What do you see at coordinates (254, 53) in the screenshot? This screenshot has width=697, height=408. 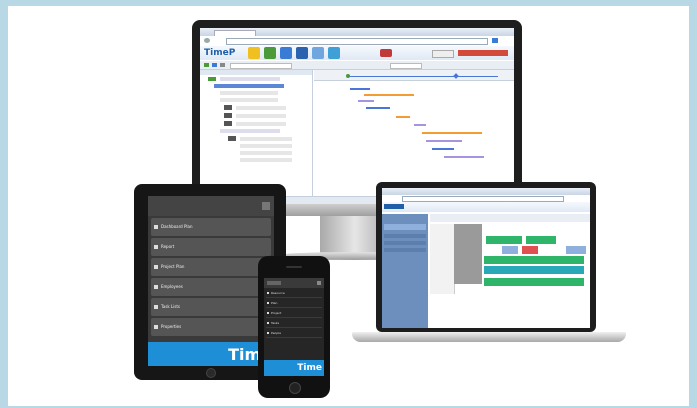 I see `dashboard-icon` at bounding box center [254, 53].